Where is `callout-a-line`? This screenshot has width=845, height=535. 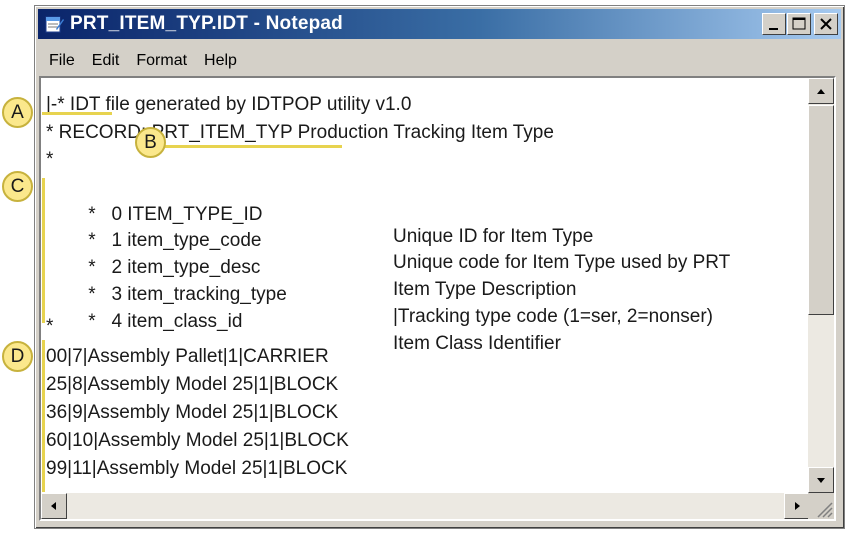 callout-a-line is located at coordinates (77, 113).